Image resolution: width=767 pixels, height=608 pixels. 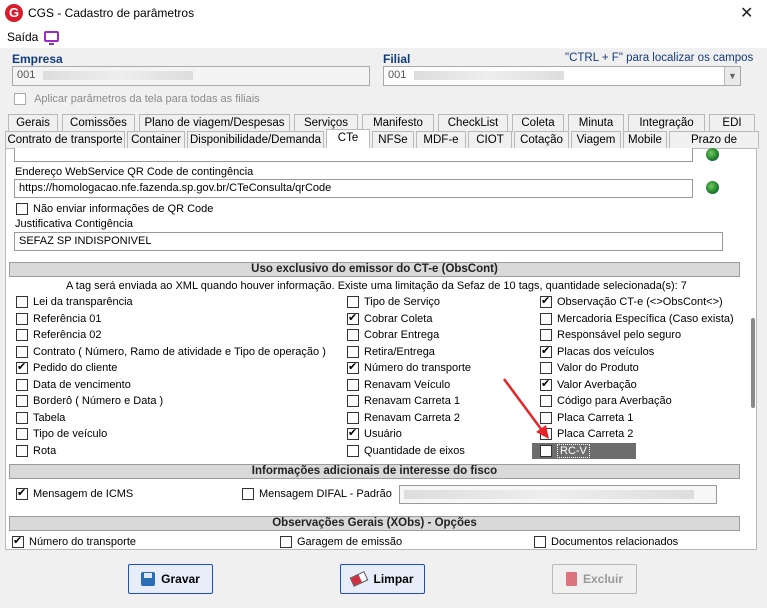 What do you see at coordinates (753, 363) in the screenshot?
I see `vertical-scrollbar` at bounding box center [753, 363].